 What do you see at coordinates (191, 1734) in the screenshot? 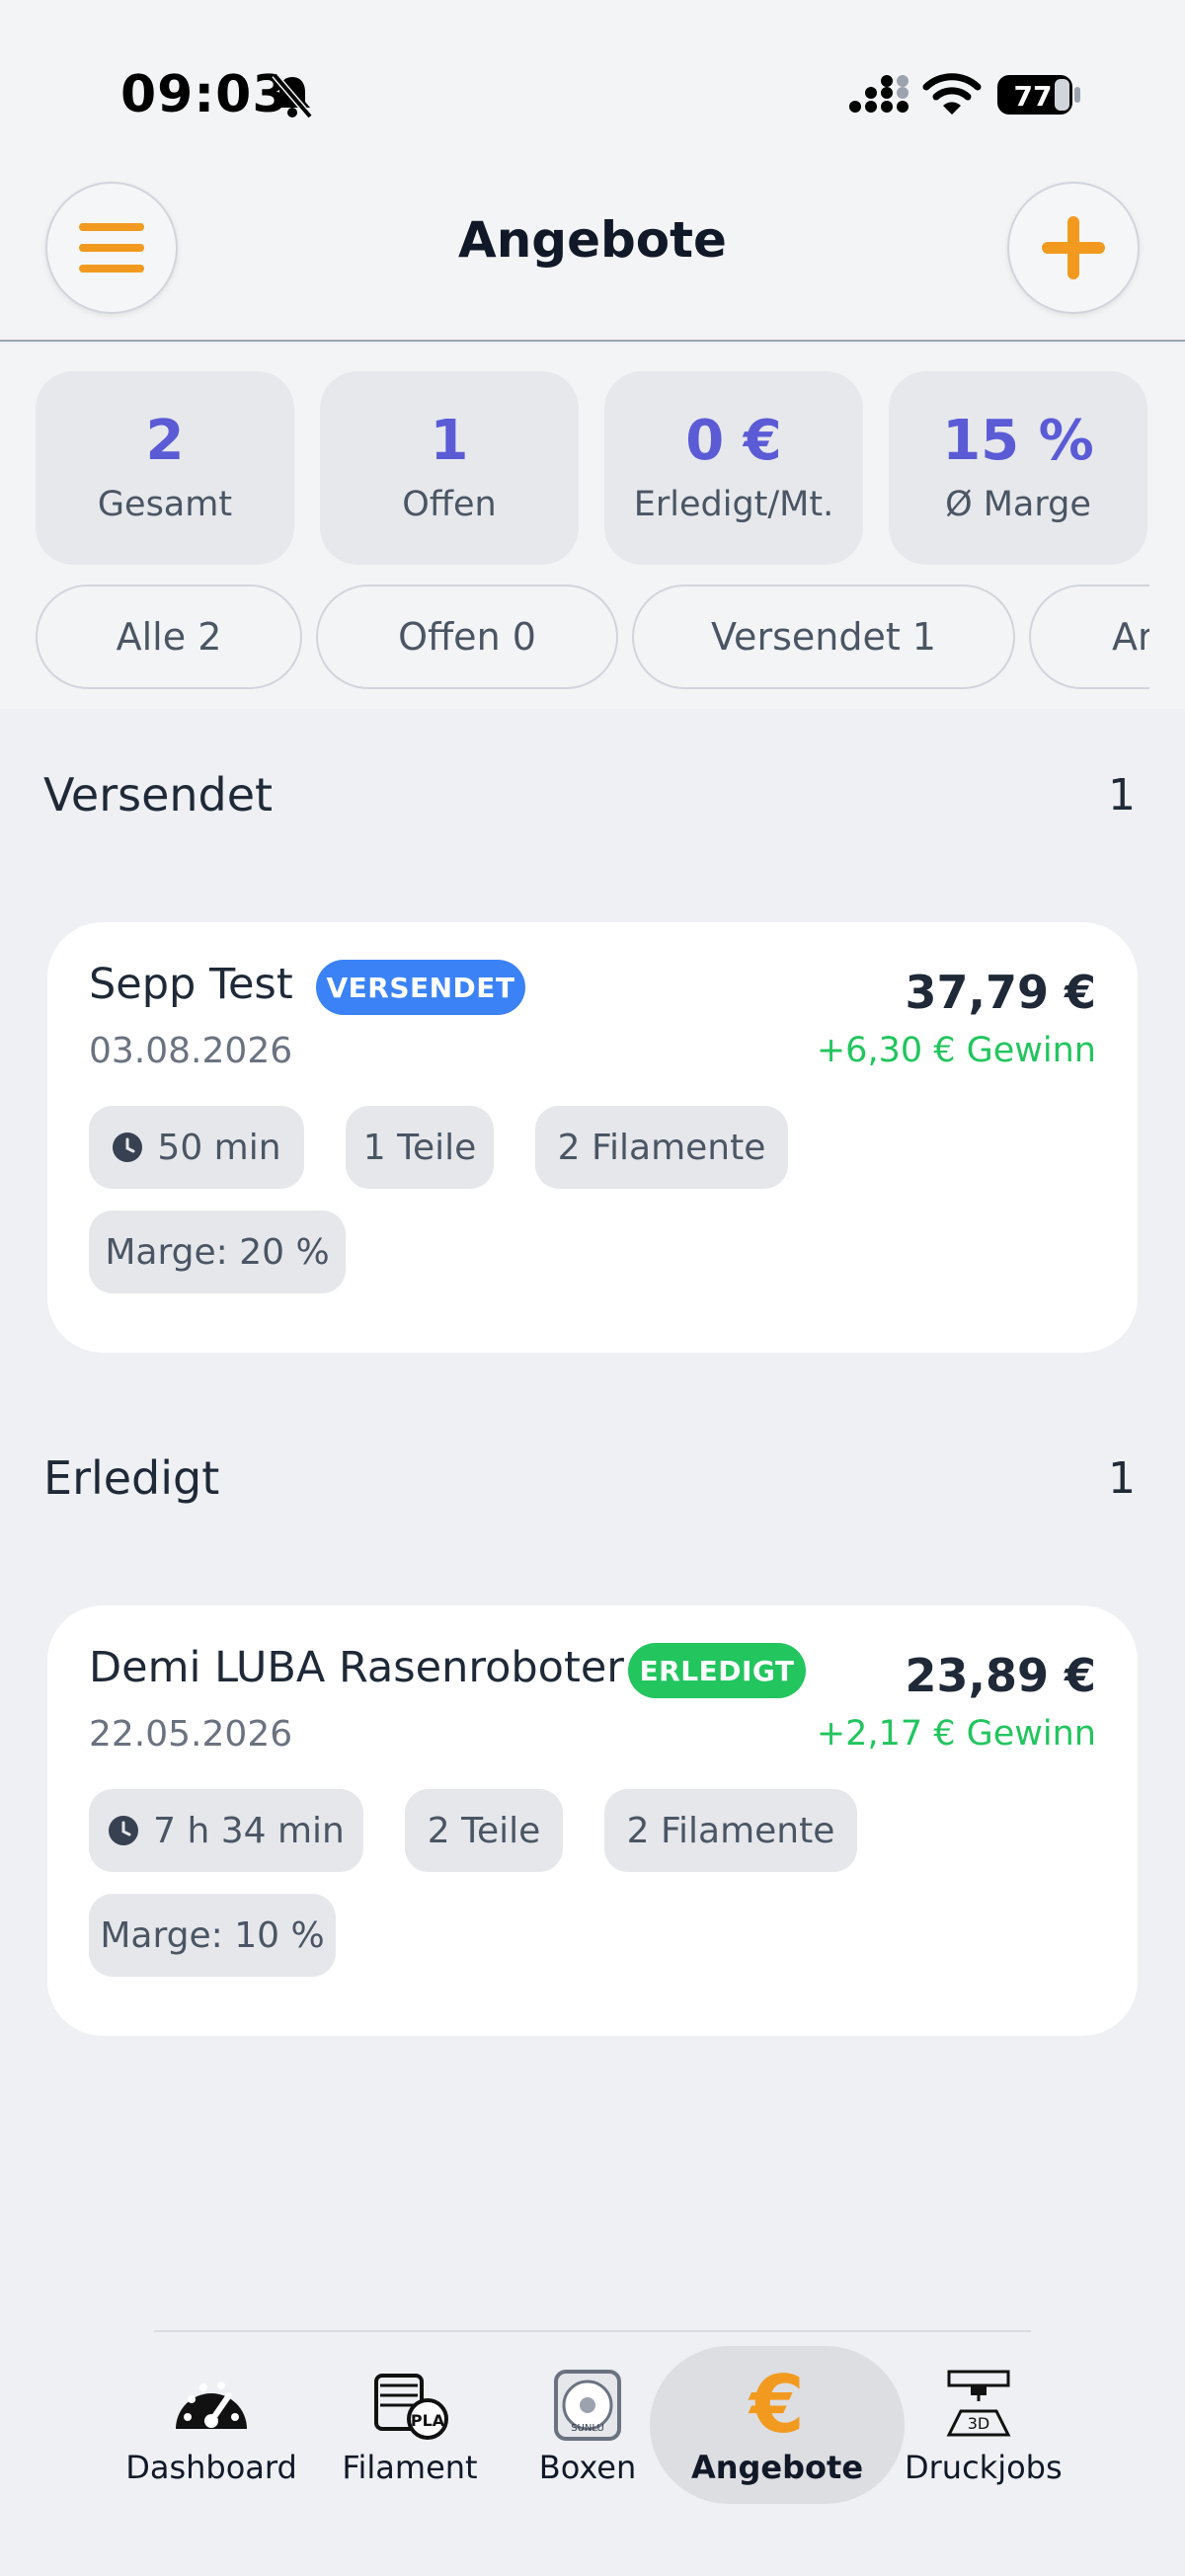
I see `offer-date: 22.05.2026` at bounding box center [191, 1734].